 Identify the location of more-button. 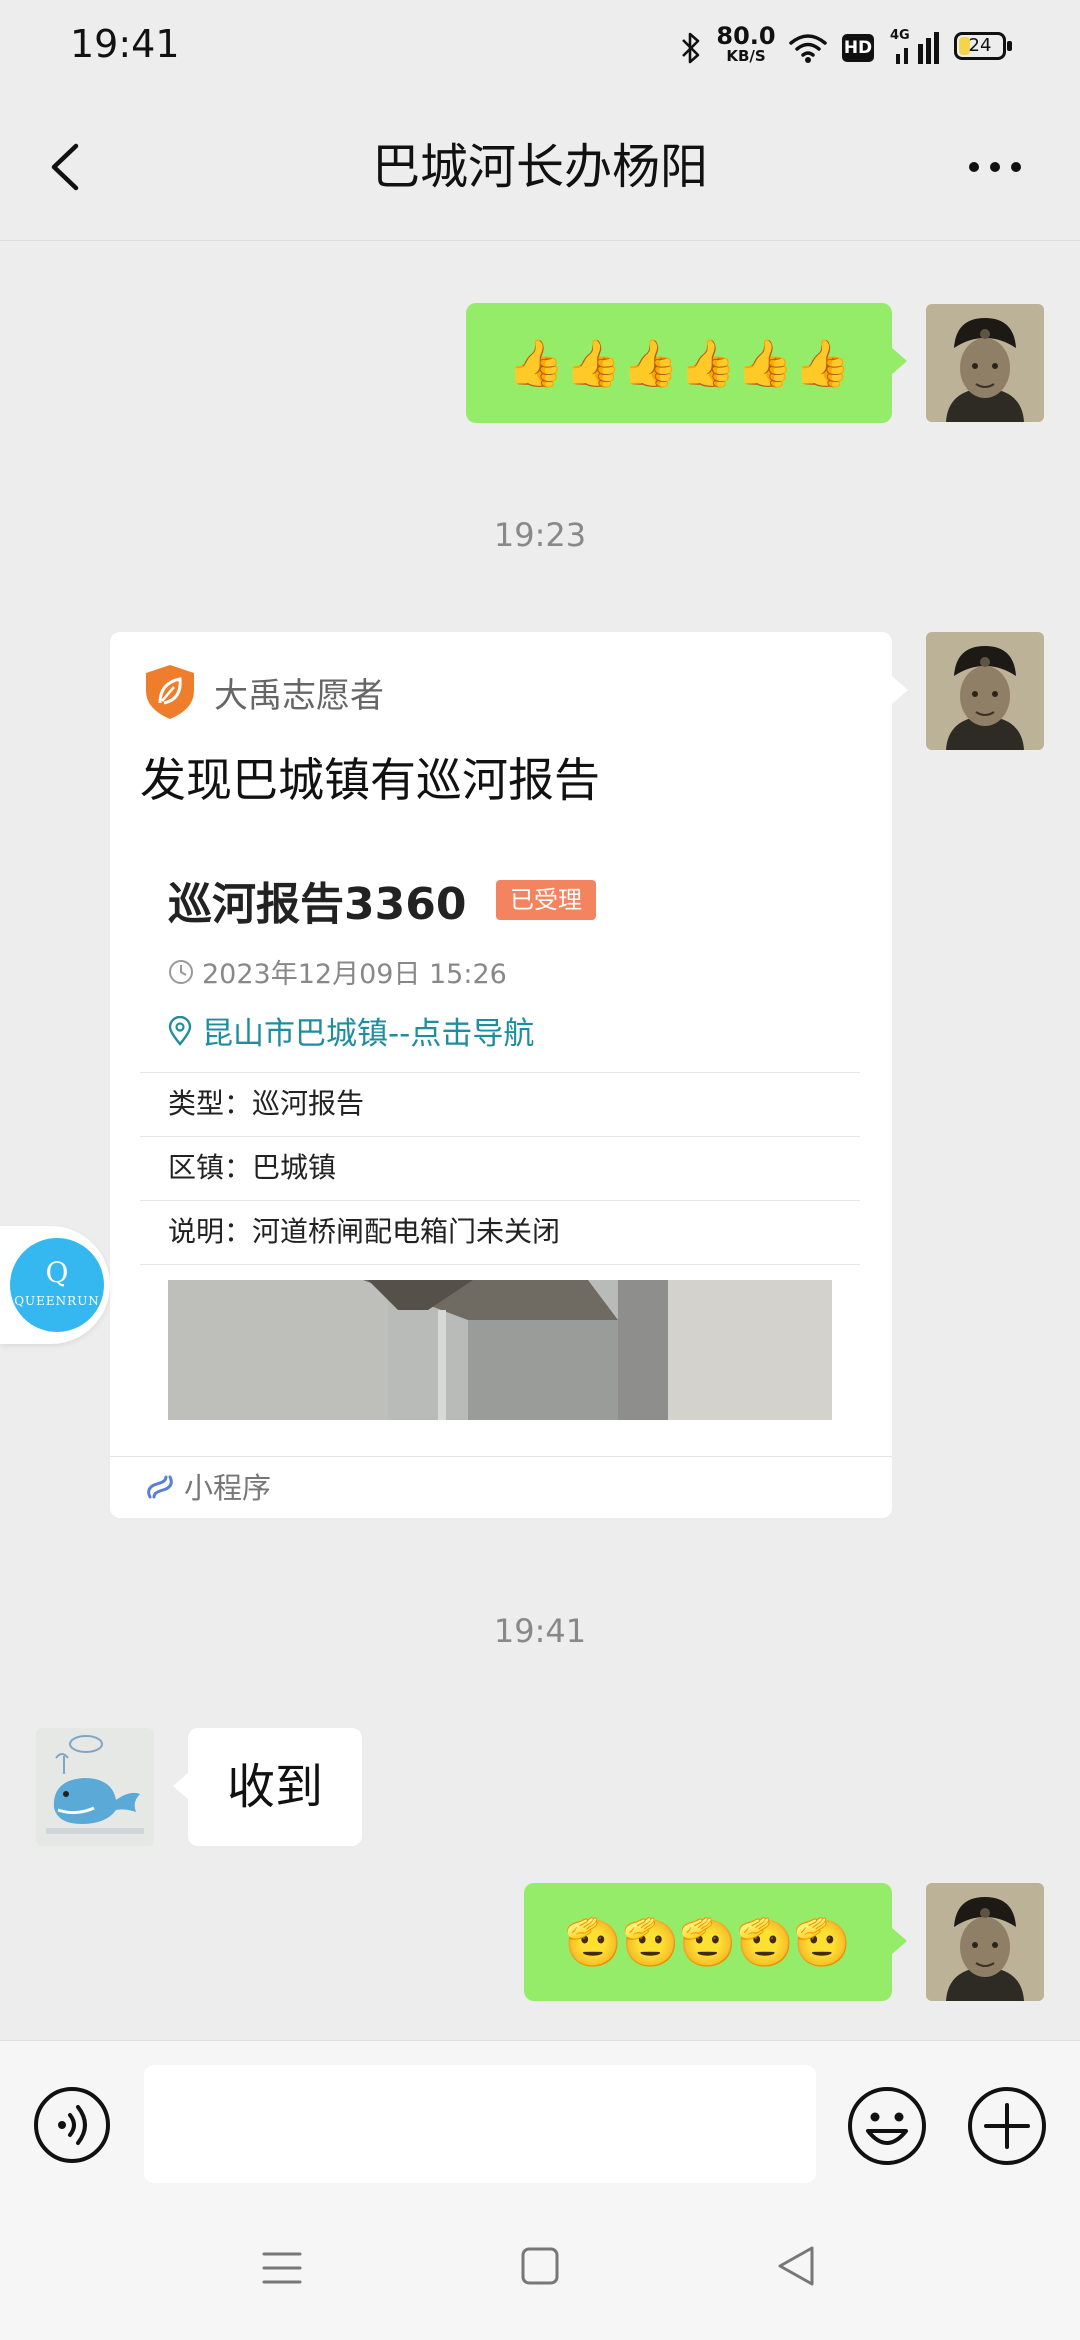
(995, 167).